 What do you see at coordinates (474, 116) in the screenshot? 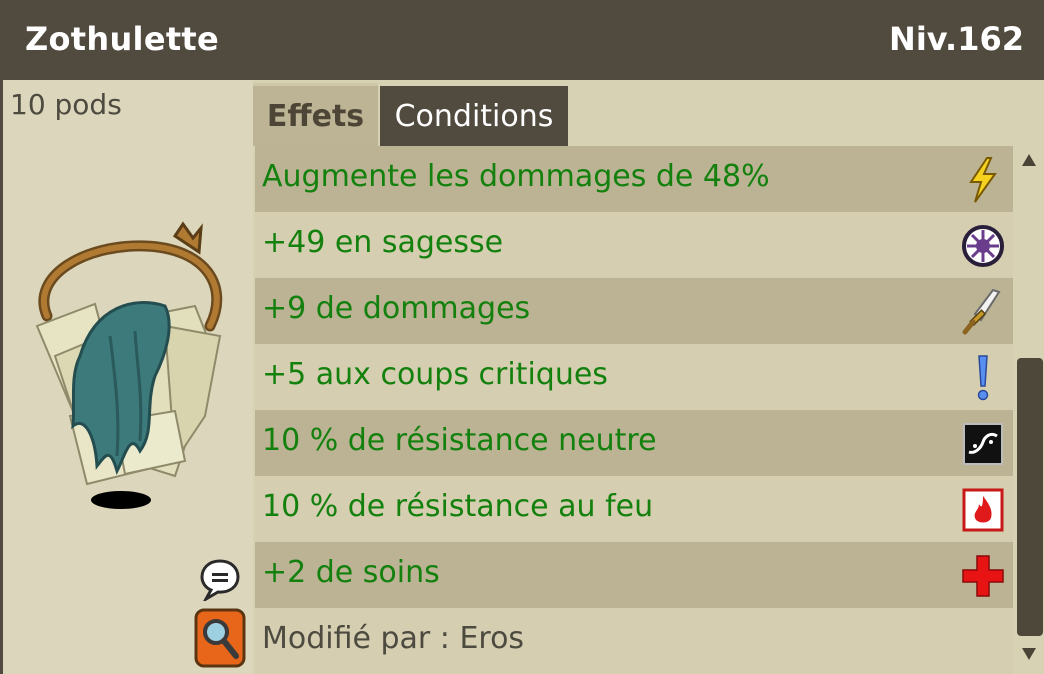
I see `tab-conditions: Conditions` at bounding box center [474, 116].